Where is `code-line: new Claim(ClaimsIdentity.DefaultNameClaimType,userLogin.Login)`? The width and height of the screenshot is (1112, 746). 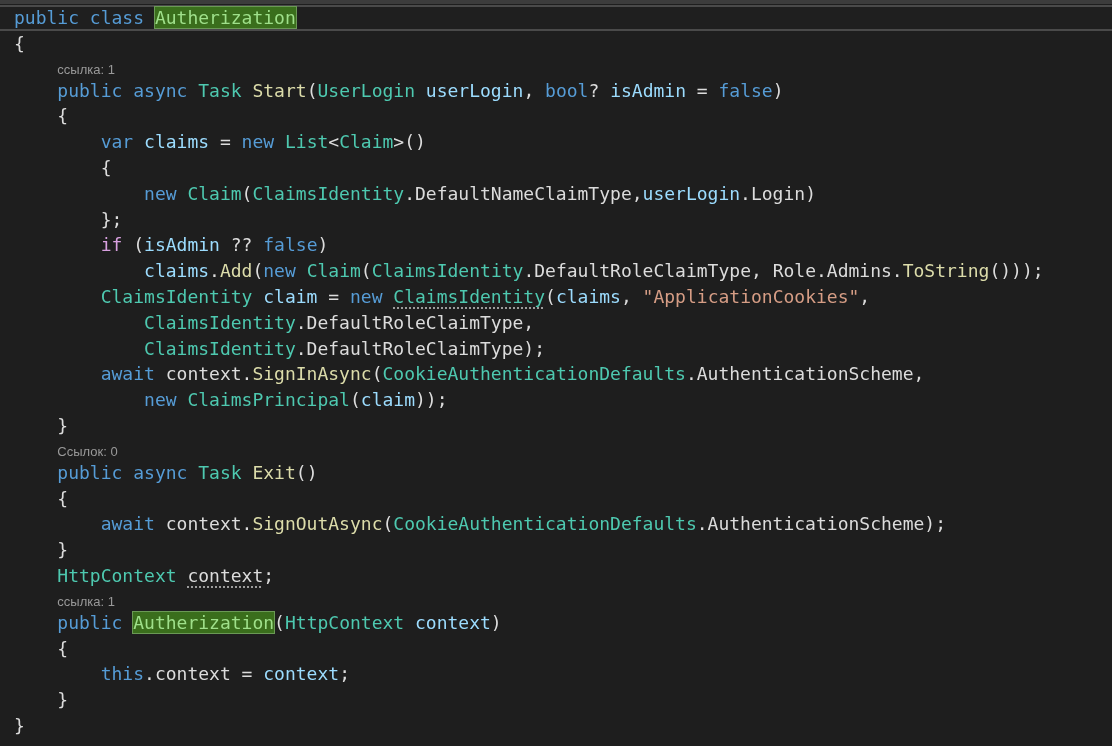 code-line: new Claim(ClaimsIdentity.DefaultNameClaimType,userLogin.Login) is located at coordinates (480, 193).